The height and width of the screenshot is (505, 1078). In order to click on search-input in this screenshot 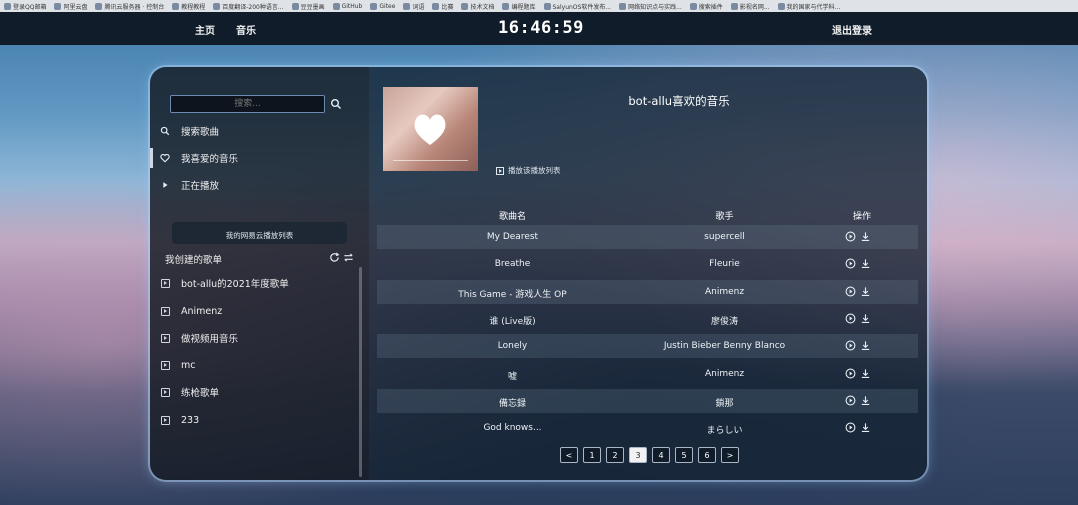, I will do `click(247, 104)`.